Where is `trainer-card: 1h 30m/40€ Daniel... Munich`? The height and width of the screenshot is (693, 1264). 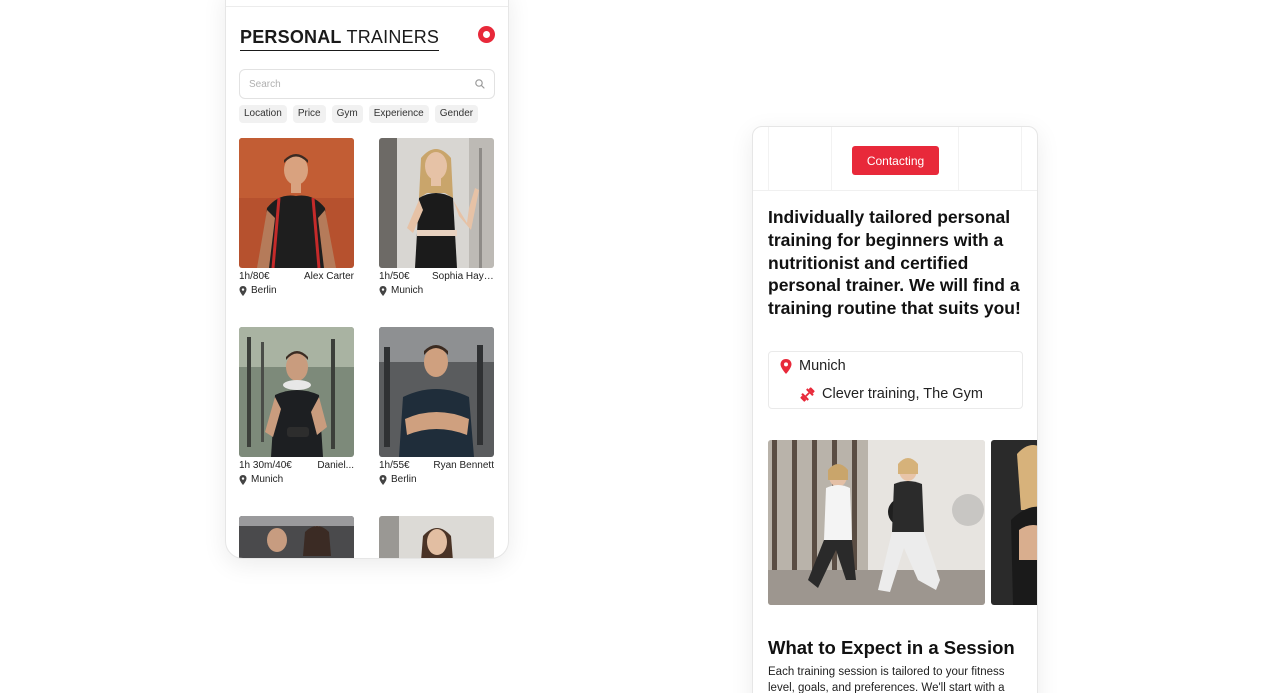
trainer-card: 1h 30m/40€ Daniel... Munich is located at coordinates (296, 406).